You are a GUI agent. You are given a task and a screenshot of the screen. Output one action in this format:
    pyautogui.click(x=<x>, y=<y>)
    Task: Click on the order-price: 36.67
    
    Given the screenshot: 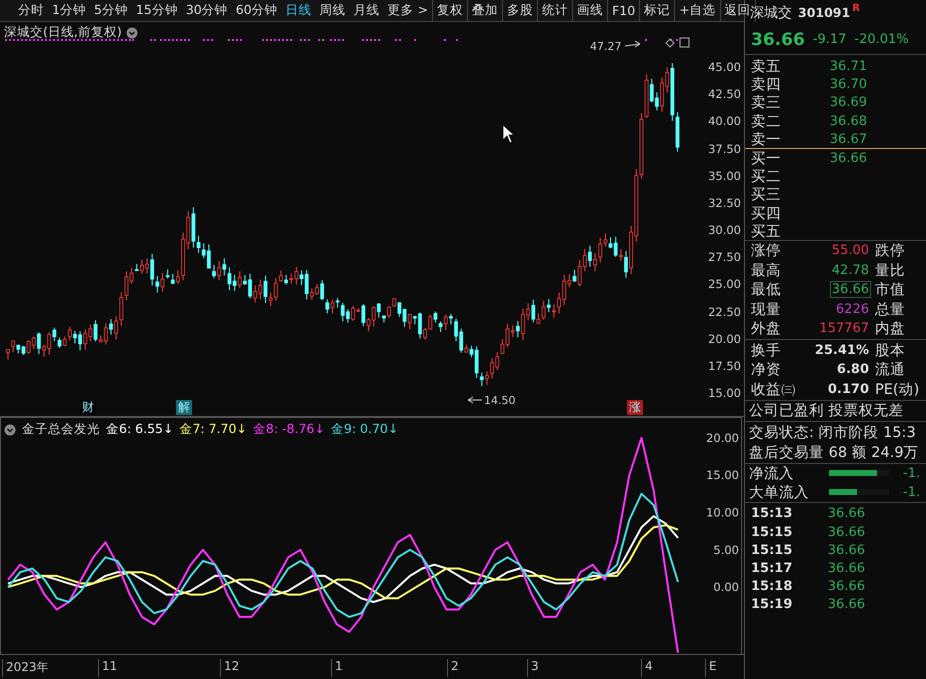 What is the action you would take?
    pyautogui.click(x=847, y=139)
    